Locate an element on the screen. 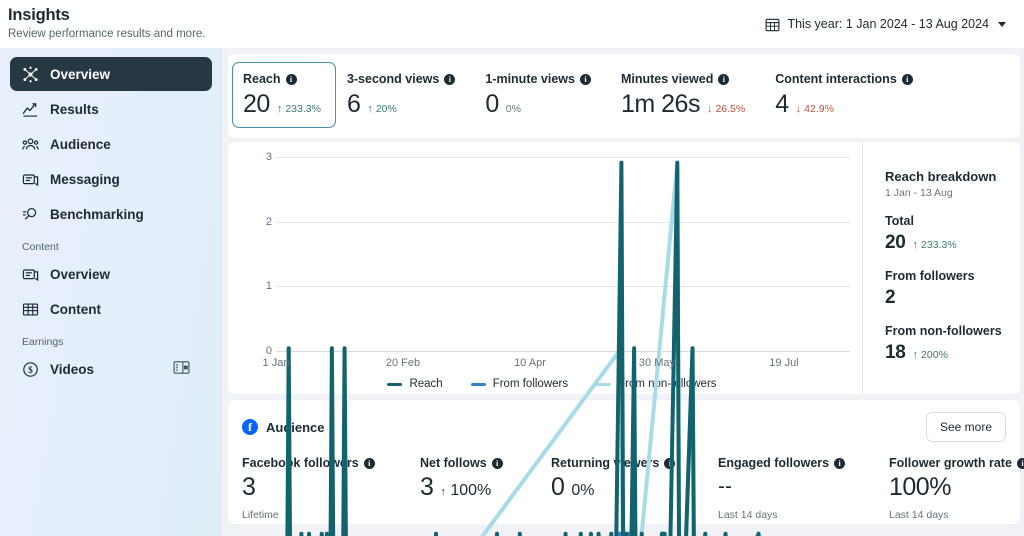 This screenshot has height=536, width=1024. audience-metric-follower-growth-rate: Follower growth rate i 100% Last 14 days is located at coordinates (956, 488).